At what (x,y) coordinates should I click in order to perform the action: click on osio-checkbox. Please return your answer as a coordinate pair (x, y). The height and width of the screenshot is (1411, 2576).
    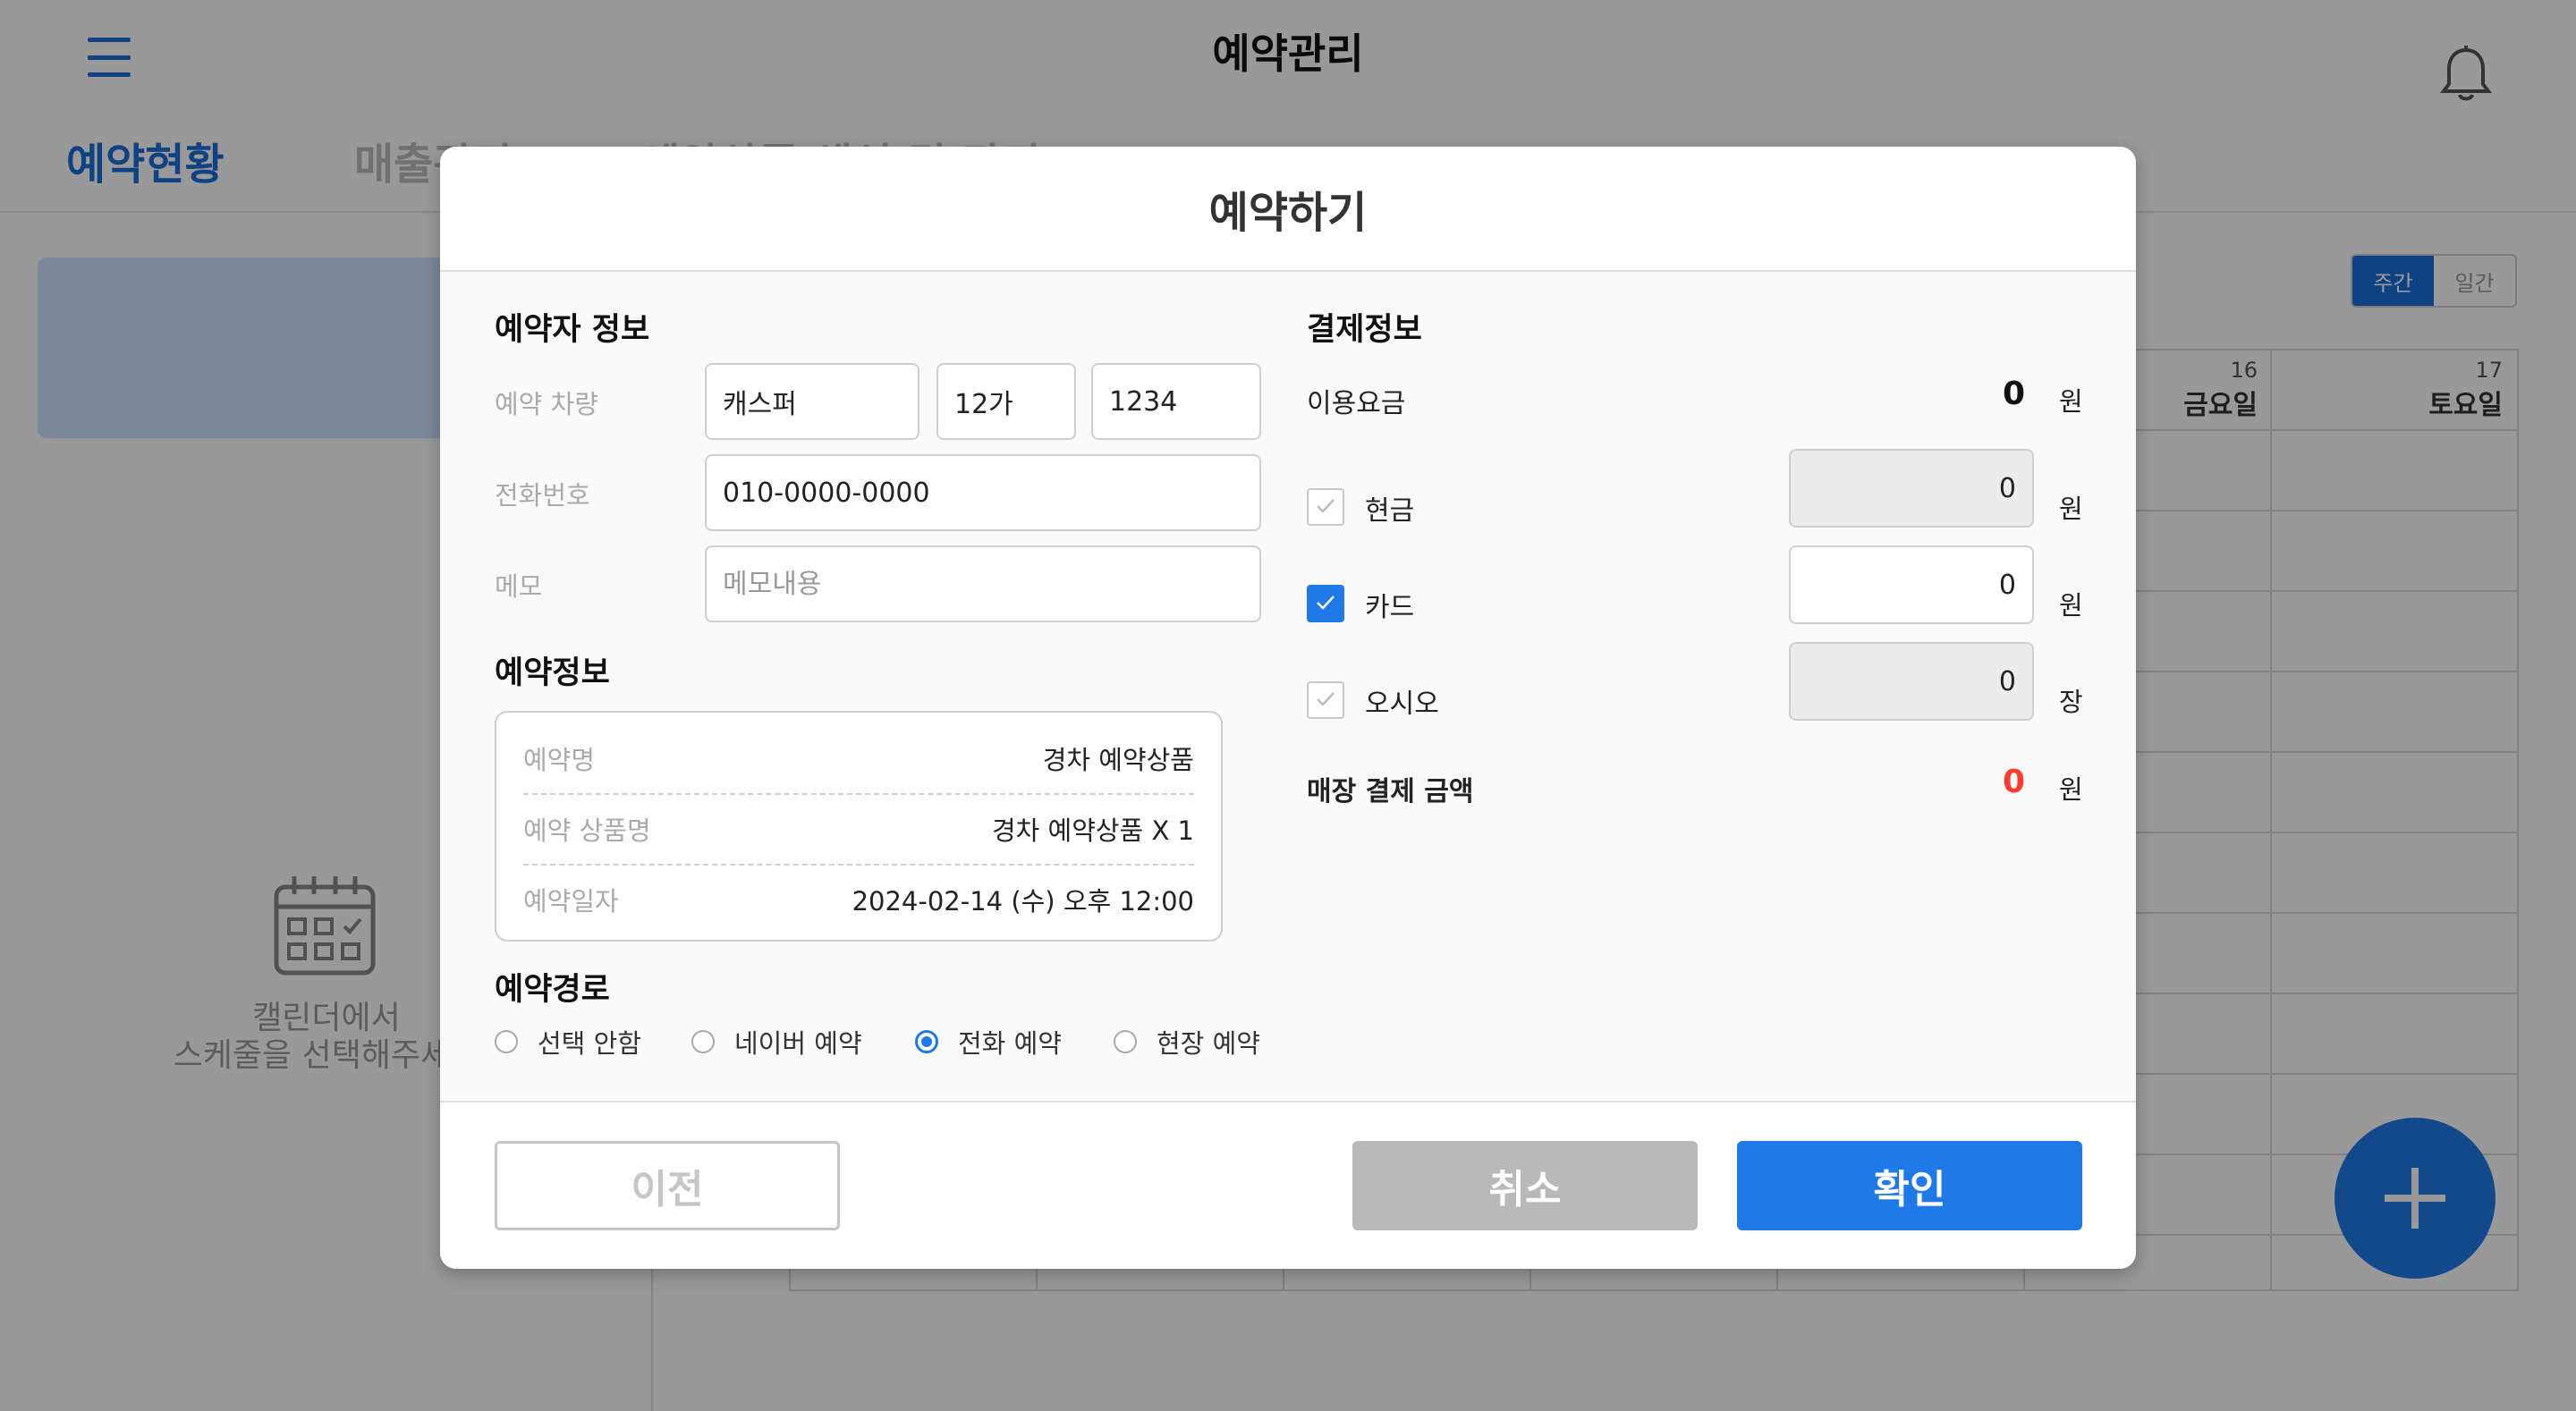
    Looking at the image, I should click on (1325, 700).